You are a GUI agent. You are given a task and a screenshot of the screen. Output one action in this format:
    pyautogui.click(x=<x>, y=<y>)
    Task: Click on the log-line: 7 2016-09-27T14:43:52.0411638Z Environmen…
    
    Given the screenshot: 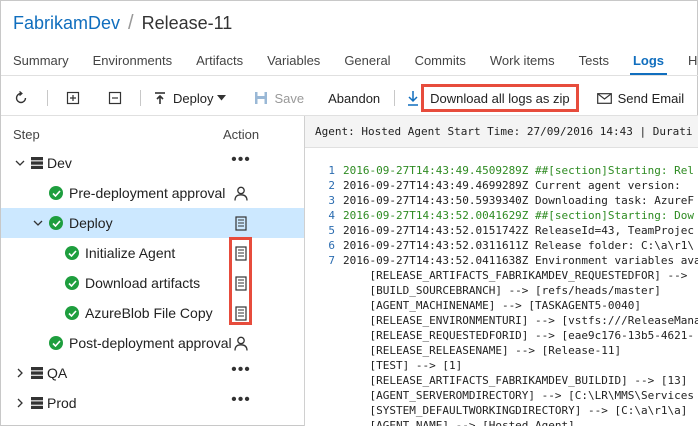 What is the action you would take?
    pyautogui.click(x=501, y=260)
    